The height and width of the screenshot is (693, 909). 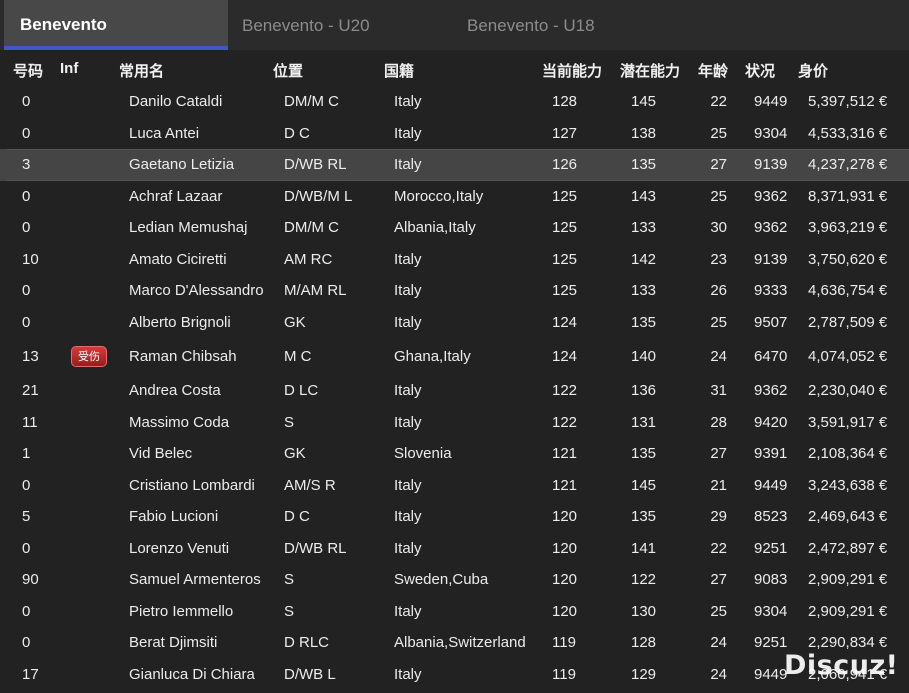 I want to click on player-potential-ability: 138, so click(x=644, y=133).